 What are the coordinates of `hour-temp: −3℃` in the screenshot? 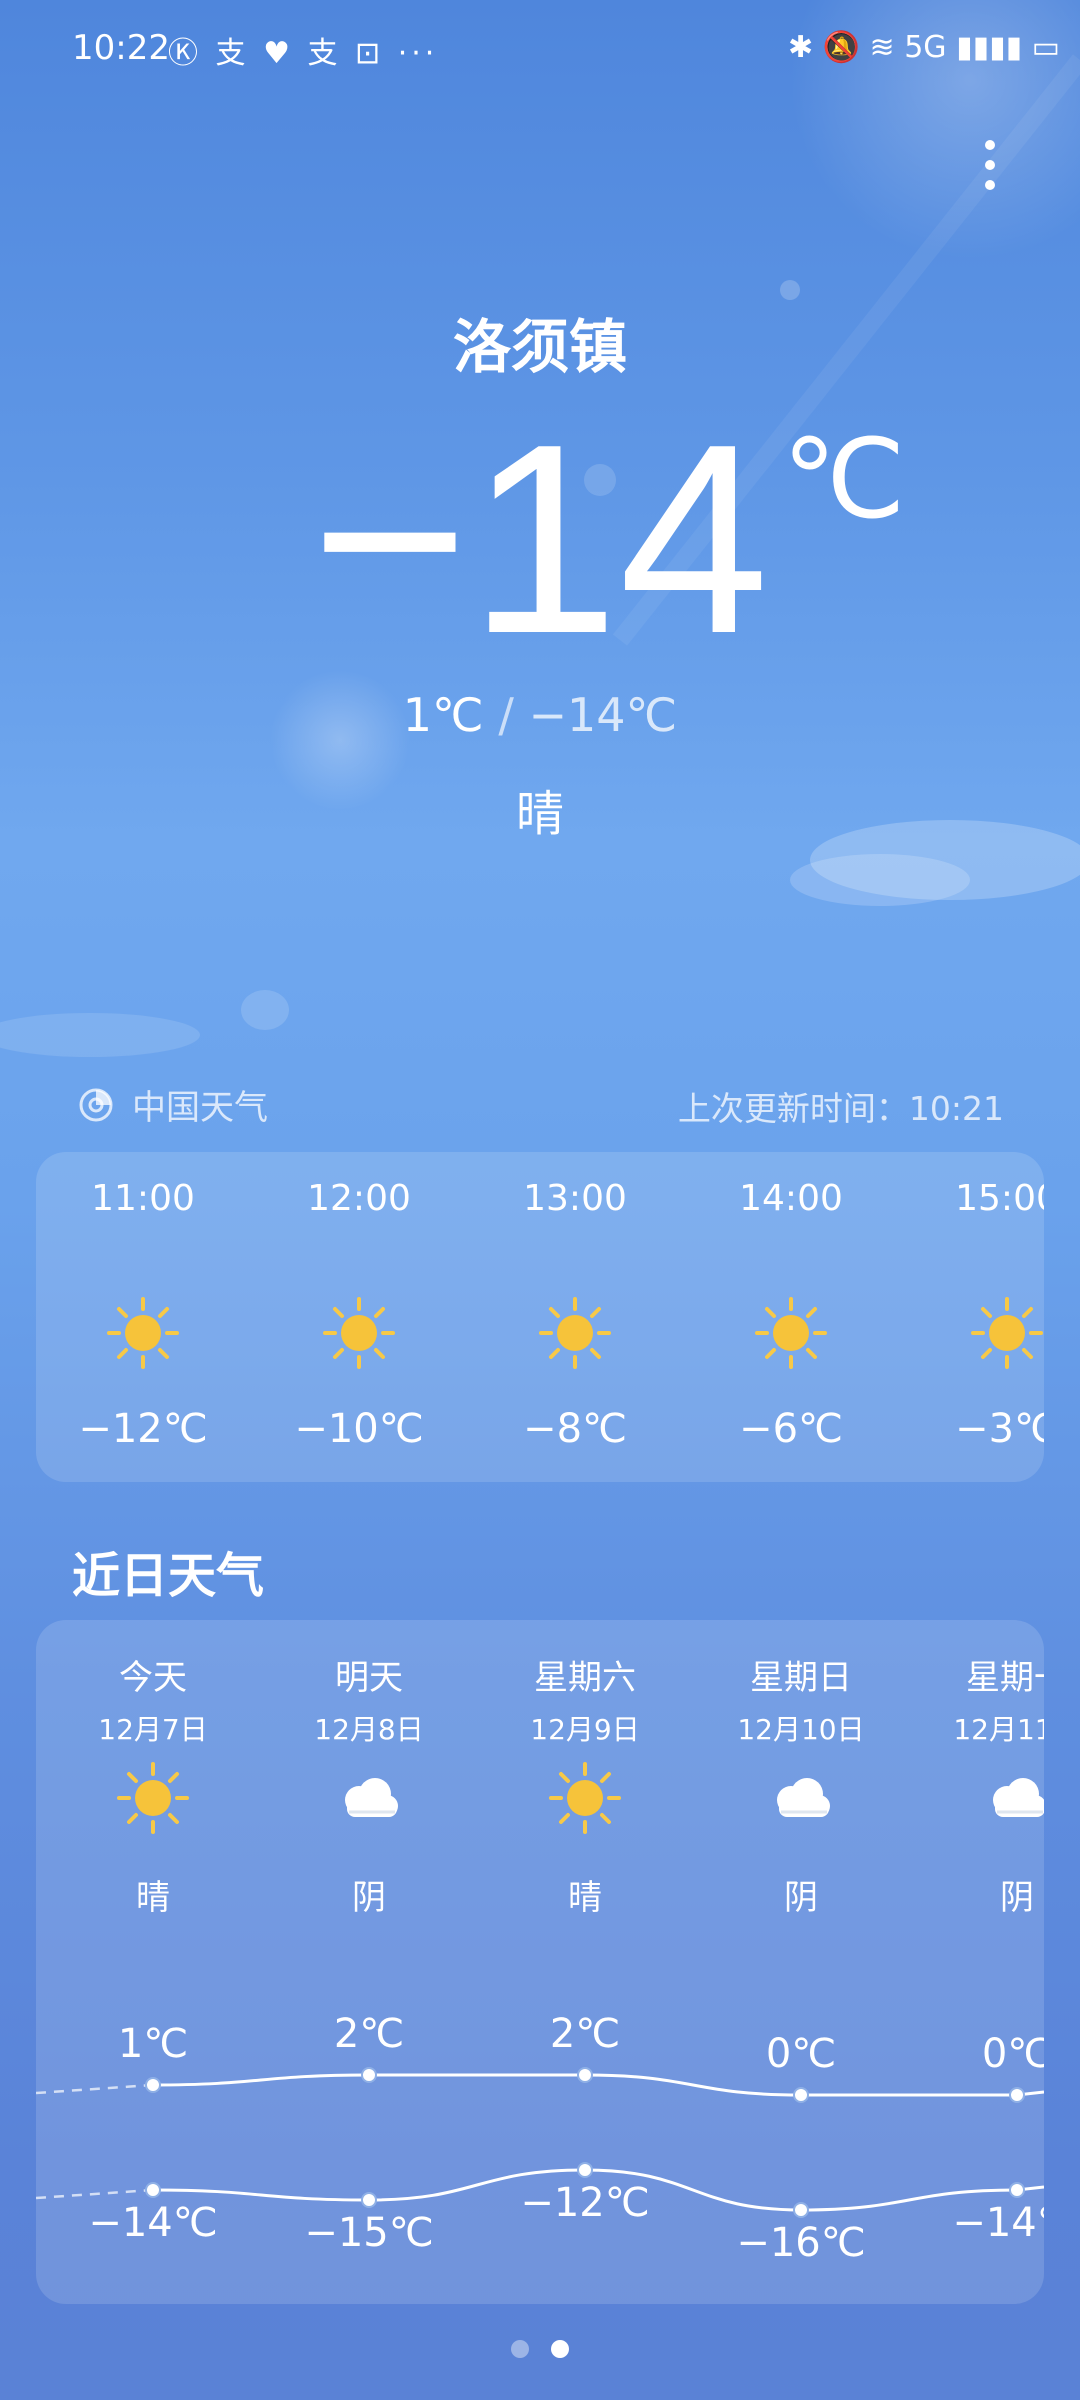 It's located at (999, 1429).